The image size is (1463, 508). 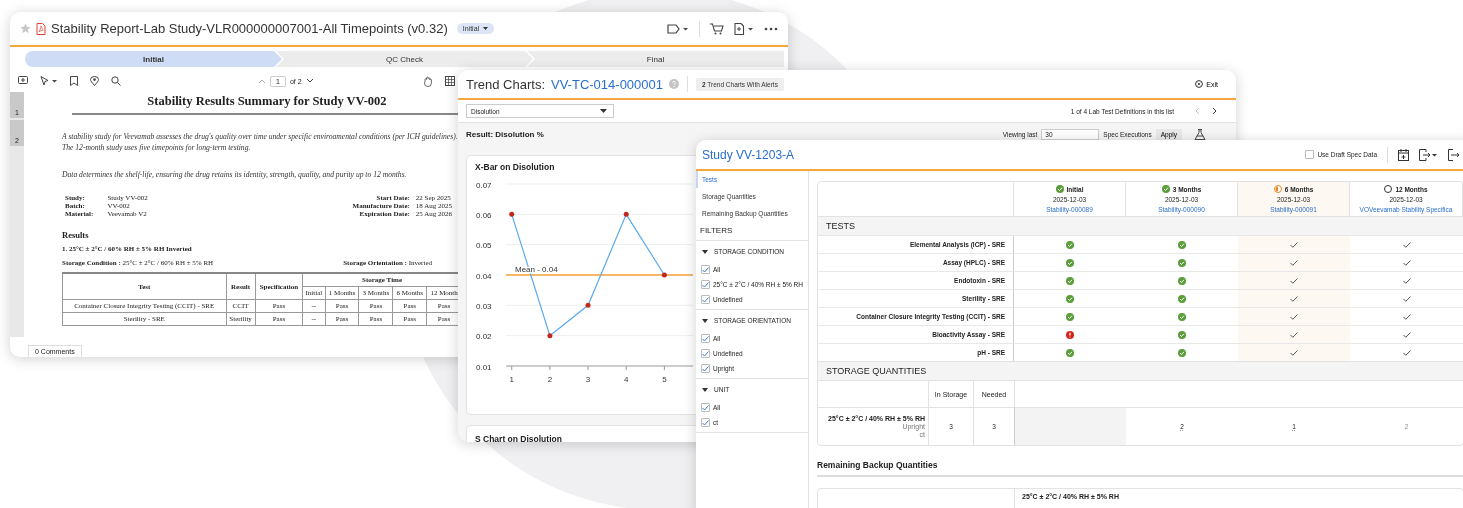 I want to click on x-tick-label: 5, so click(x=664, y=379).